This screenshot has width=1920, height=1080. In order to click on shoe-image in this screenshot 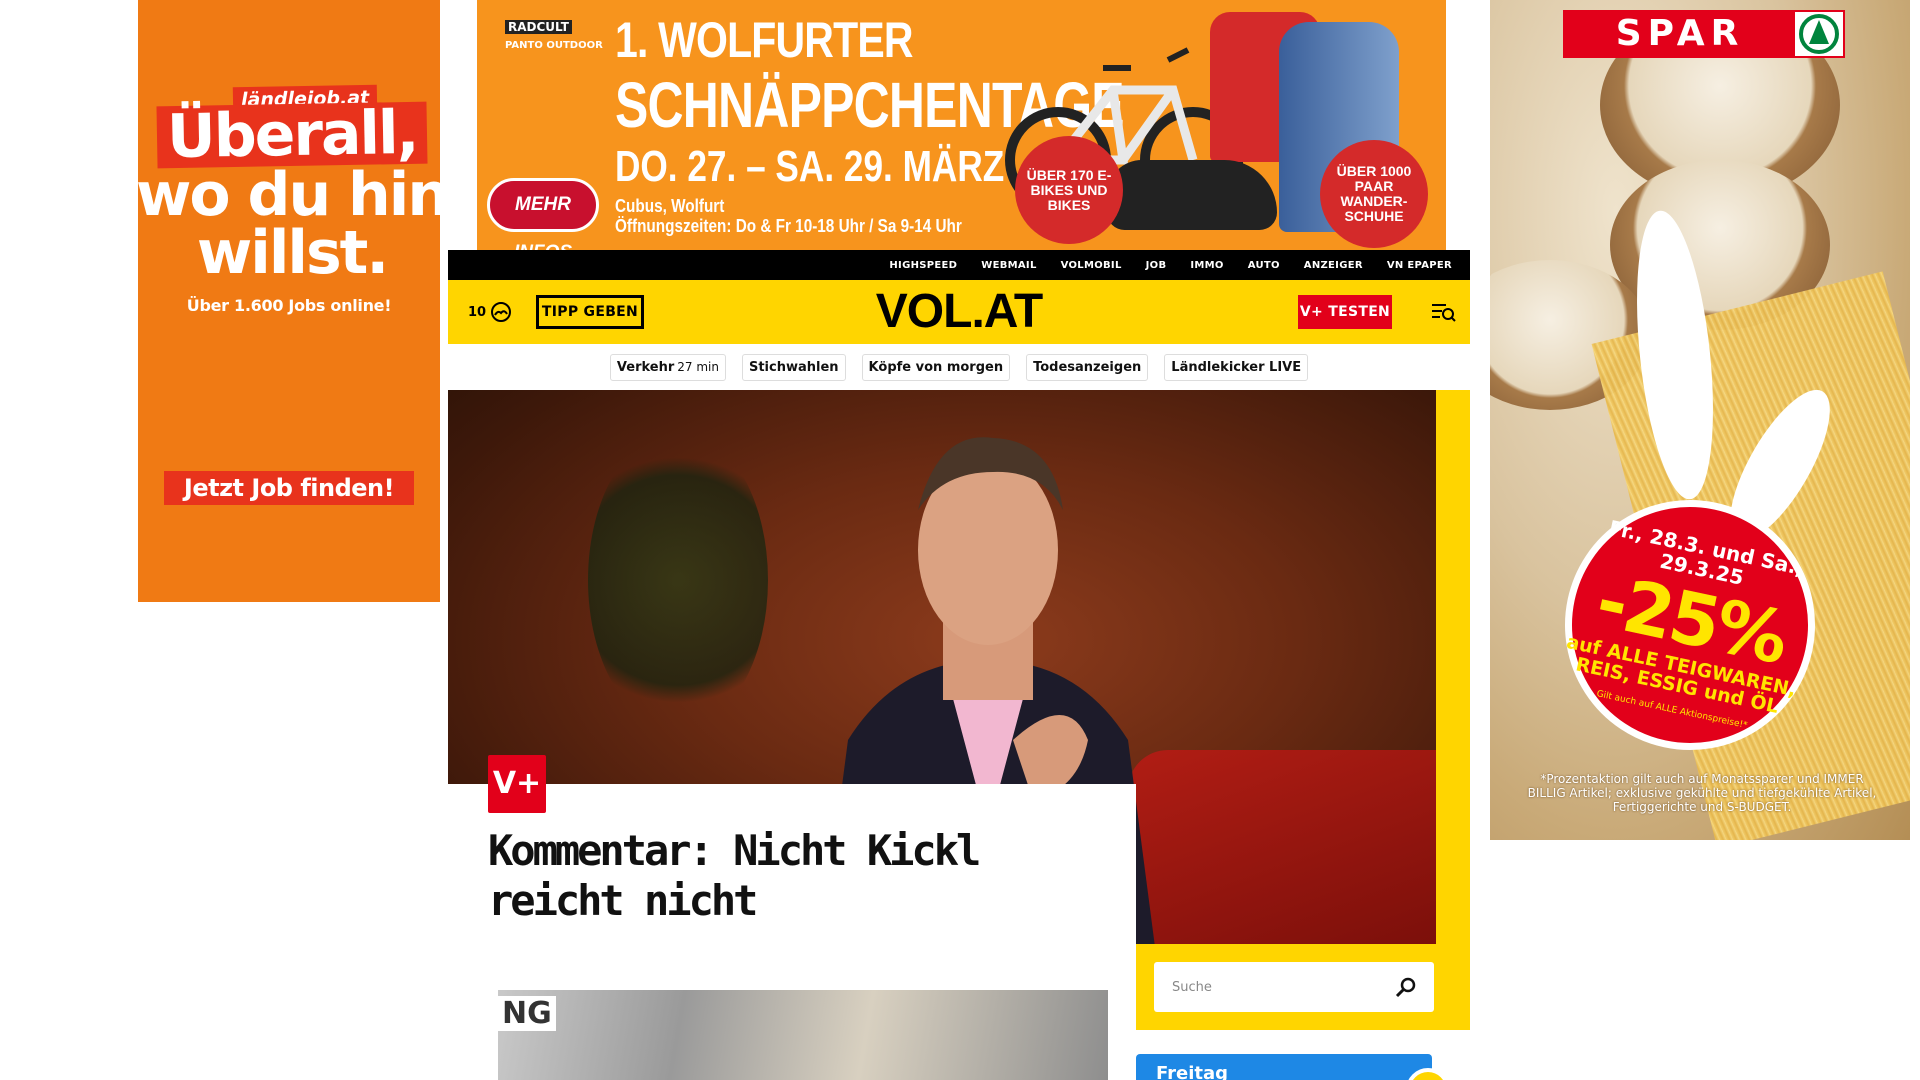, I will do `click(1192, 195)`.